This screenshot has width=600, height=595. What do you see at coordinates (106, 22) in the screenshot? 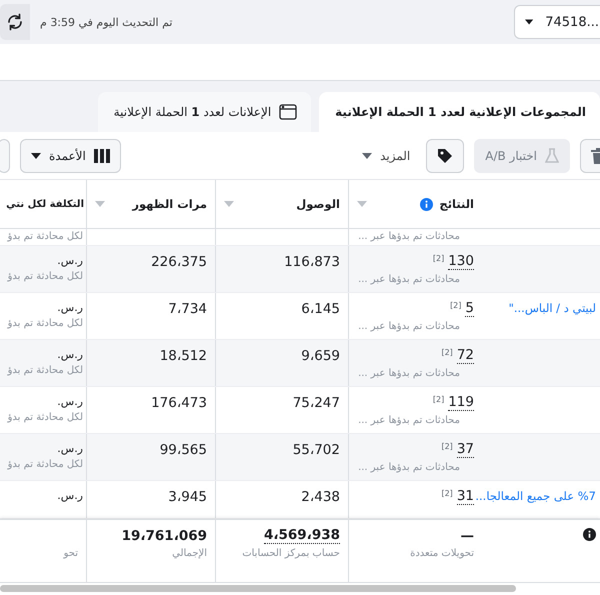
I see `last-updated-text: تم التحديث اليوم في 3:59 م` at bounding box center [106, 22].